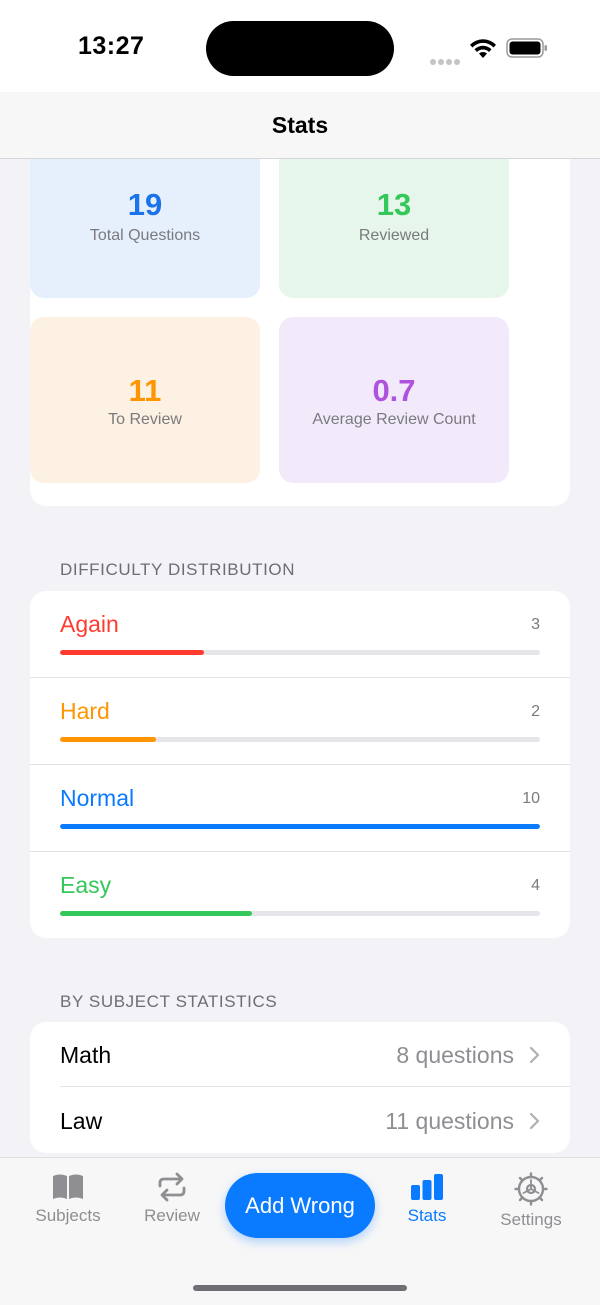 The image size is (600, 1305). I want to click on difficulty-row-normal: Normal 10, so click(300, 808).